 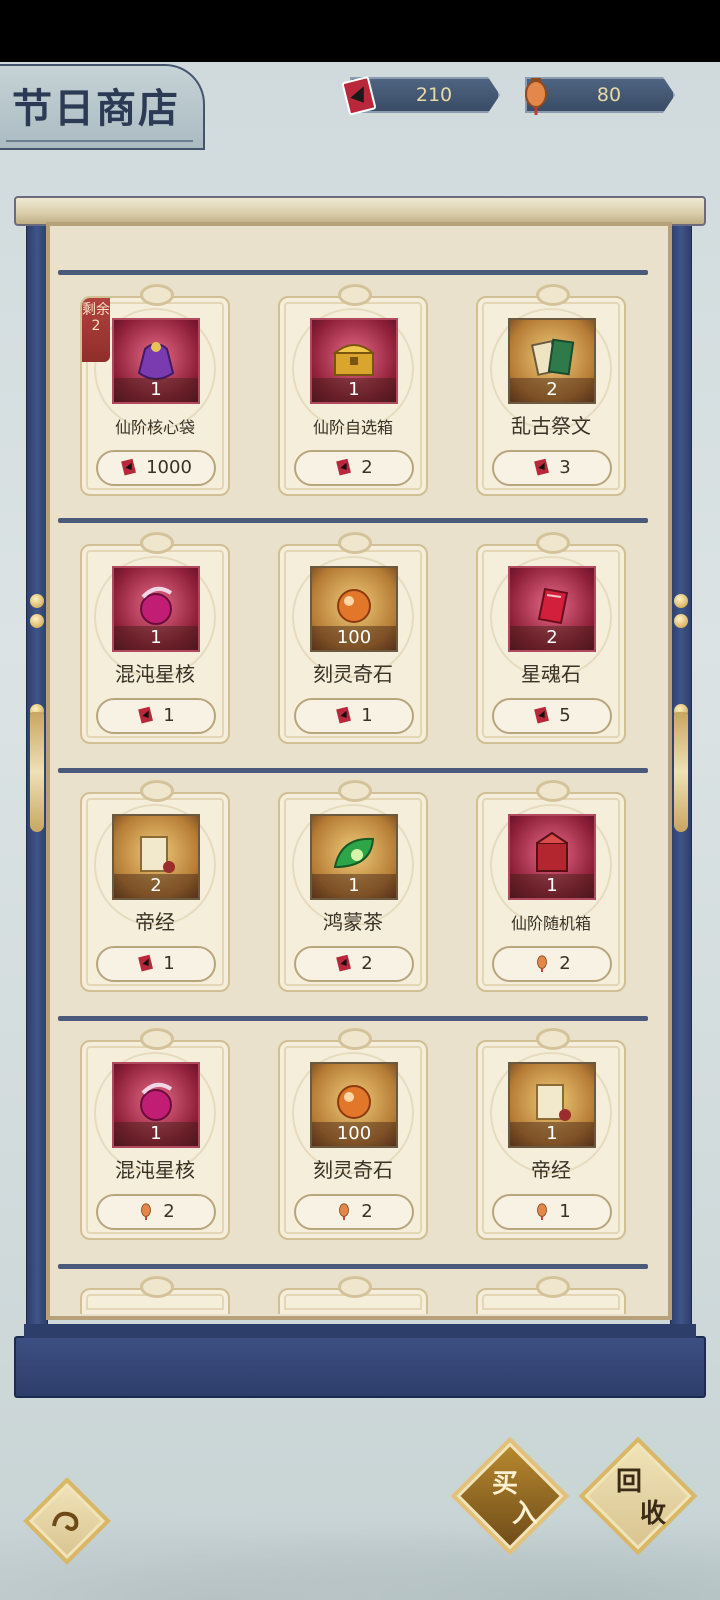 I want to click on shop-item-card: 1 仙阶随机箱 2, so click(x=551, y=886).